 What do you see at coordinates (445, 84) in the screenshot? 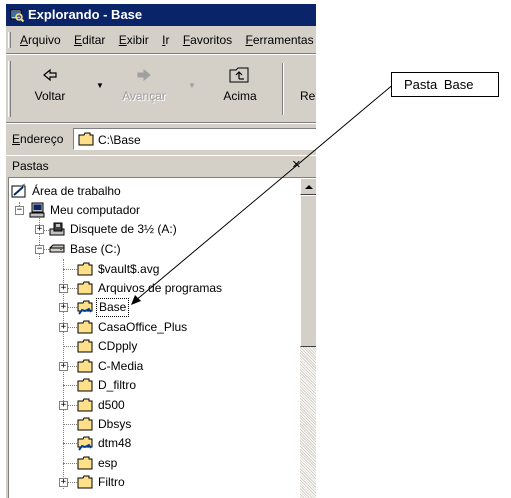
I see `callout-label: Pasta Base` at bounding box center [445, 84].